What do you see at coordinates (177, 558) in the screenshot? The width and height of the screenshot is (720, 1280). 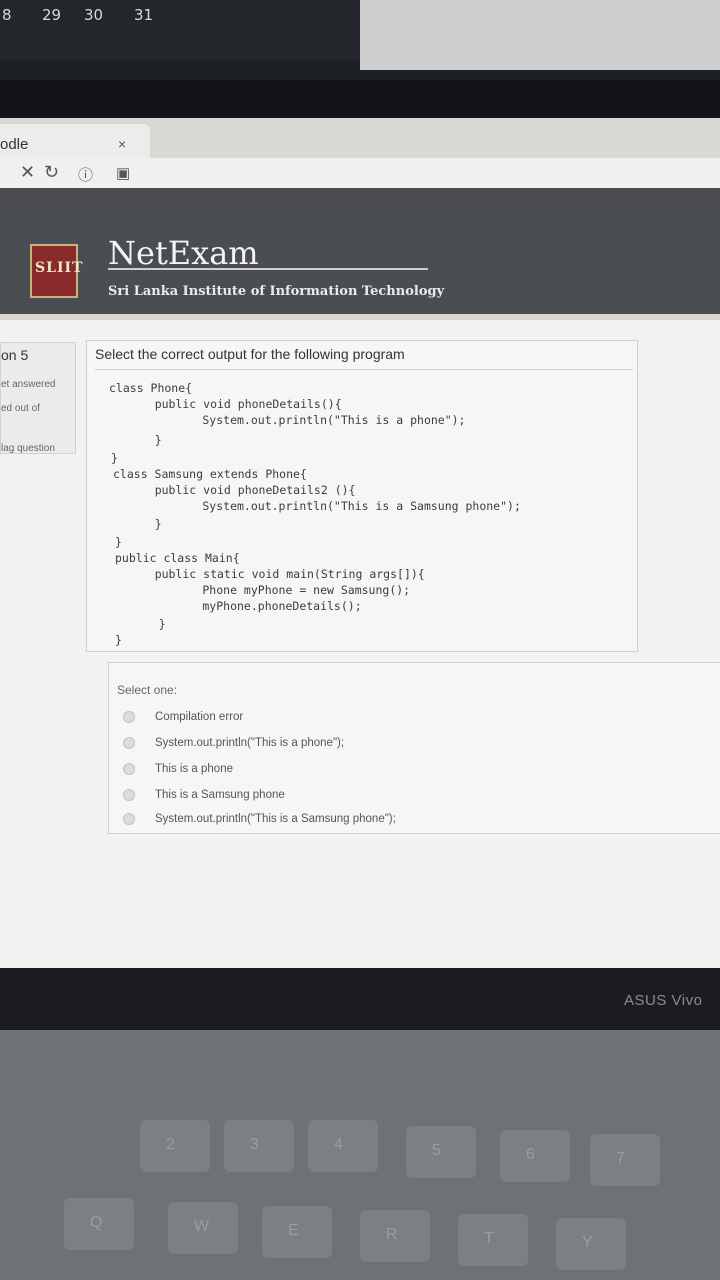 I see `code-line: public class Main{` at bounding box center [177, 558].